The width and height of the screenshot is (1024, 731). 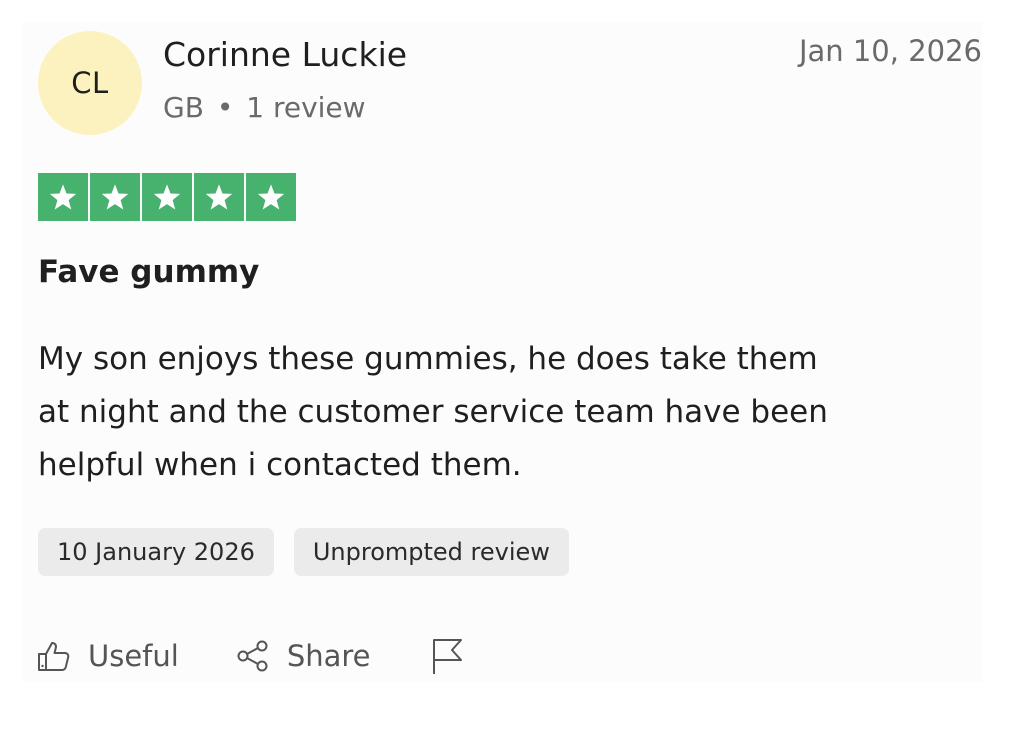 I want to click on date-of-experience-badge: 10 January 2026, so click(x=156, y=552).